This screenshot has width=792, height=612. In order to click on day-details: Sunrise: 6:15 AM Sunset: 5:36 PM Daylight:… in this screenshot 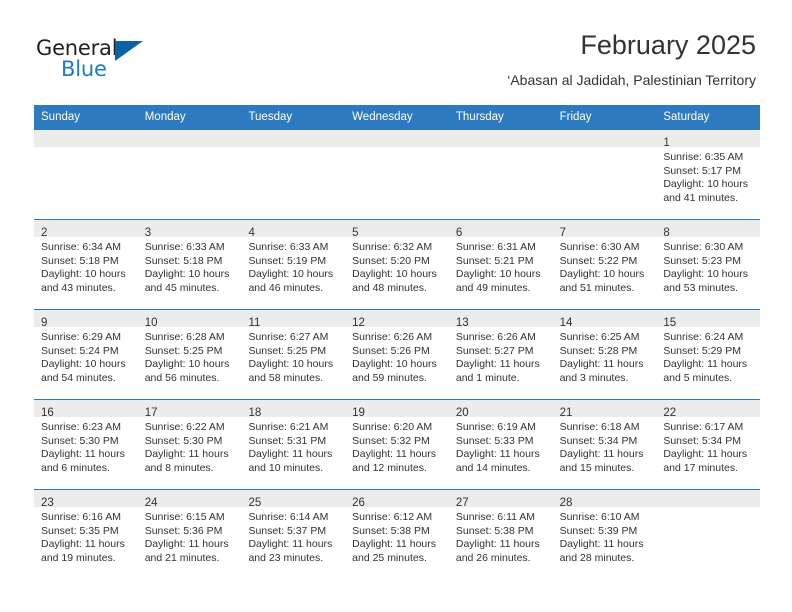, I will do `click(190, 543)`.